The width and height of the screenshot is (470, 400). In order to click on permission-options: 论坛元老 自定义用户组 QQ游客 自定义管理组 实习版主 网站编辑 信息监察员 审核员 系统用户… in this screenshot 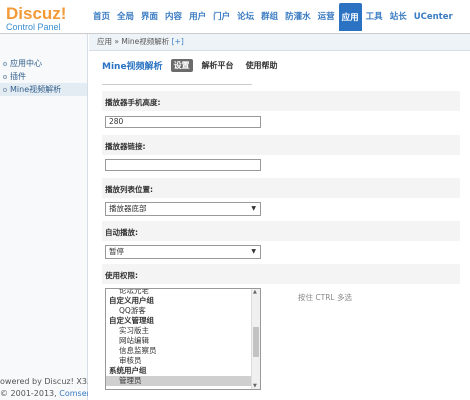, I will do `click(183, 337)`.